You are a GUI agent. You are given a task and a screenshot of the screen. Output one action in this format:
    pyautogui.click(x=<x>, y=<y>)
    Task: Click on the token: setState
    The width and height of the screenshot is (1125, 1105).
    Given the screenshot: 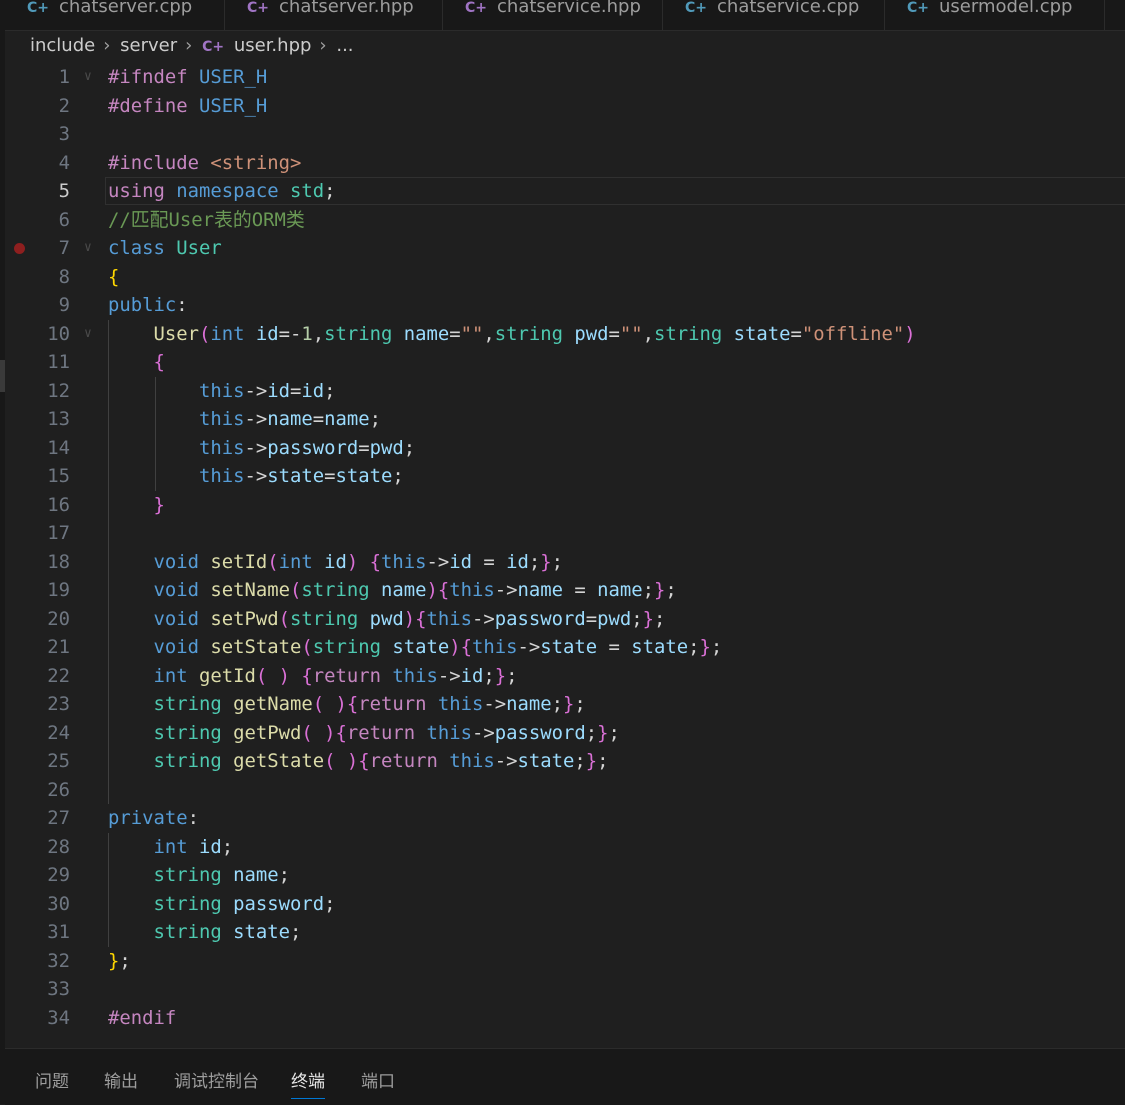 What is the action you would take?
    pyautogui.click(x=256, y=647)
    